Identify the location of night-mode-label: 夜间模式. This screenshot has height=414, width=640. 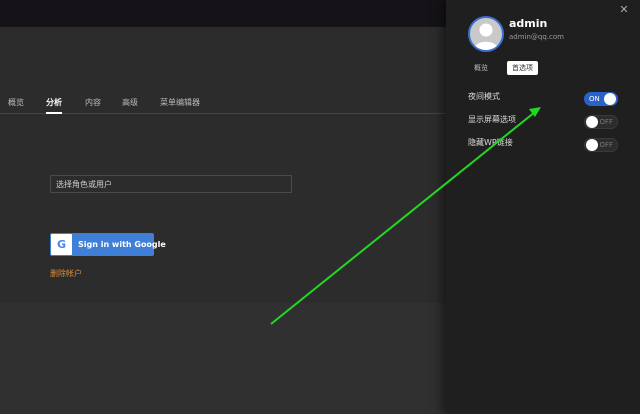
(484, 96).